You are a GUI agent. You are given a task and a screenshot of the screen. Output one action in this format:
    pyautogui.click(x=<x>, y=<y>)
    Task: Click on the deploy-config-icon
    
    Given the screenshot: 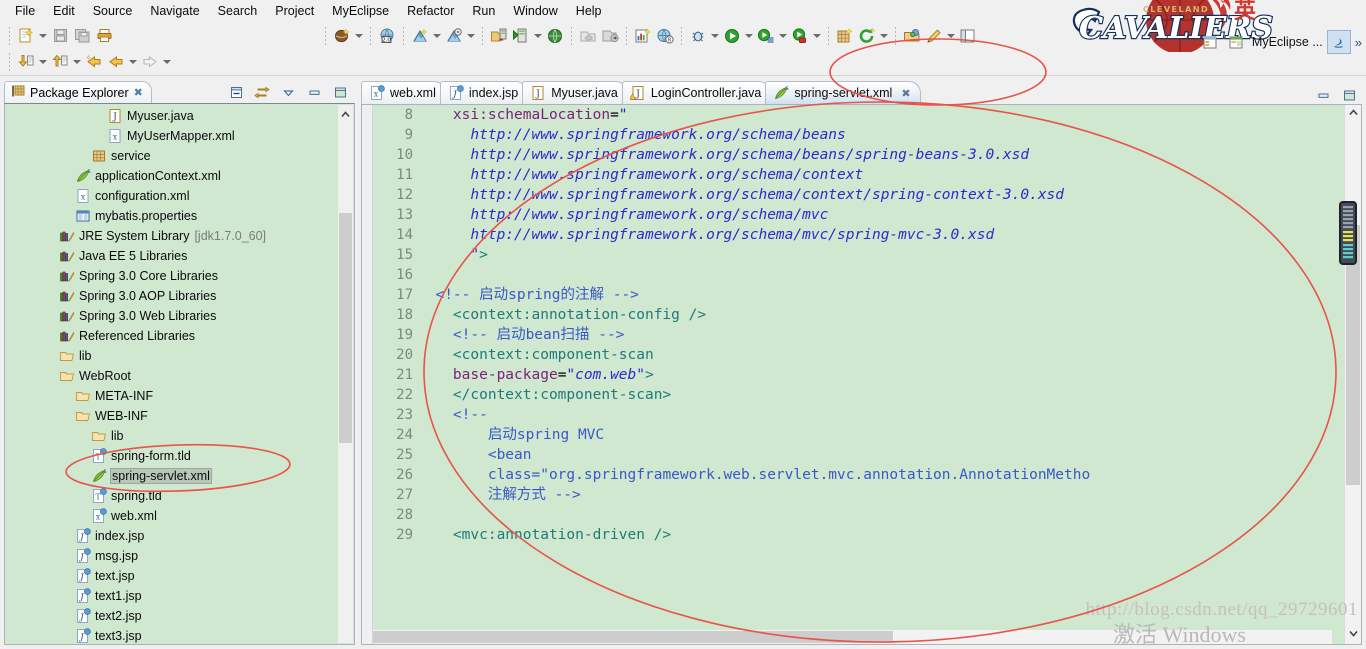 What is the action you would take?
    pyautogui.click(x=454, y=36)
    